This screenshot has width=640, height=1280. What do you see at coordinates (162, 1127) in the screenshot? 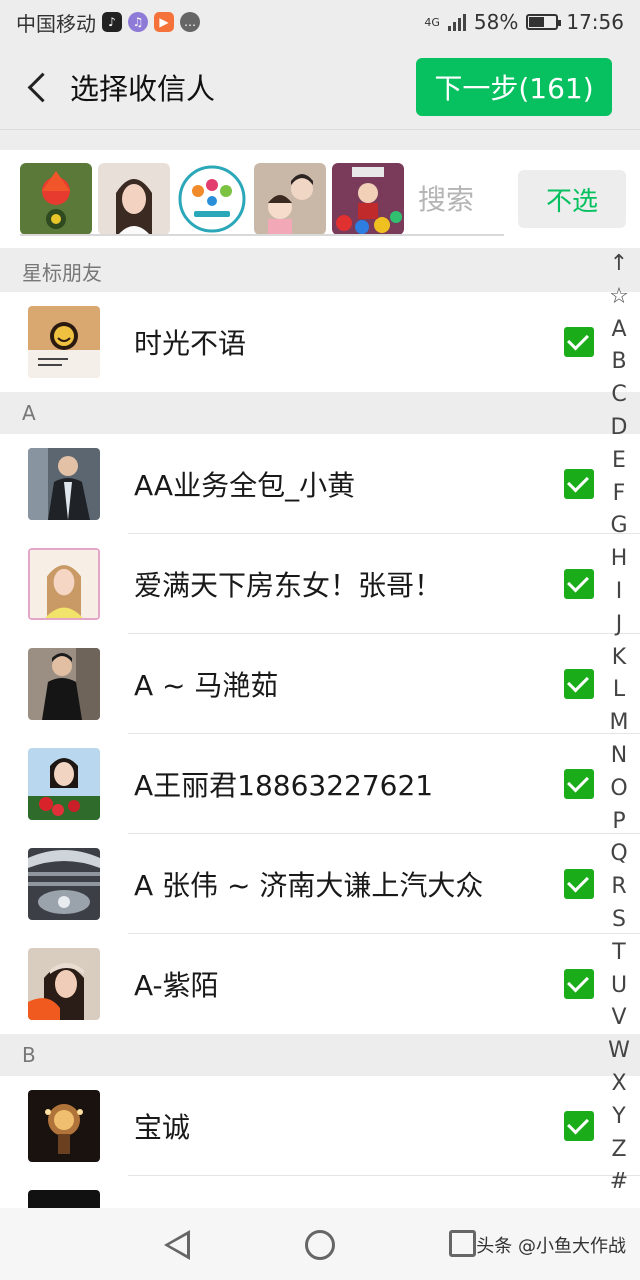
I see `contact-name: 宝诚` at bounding box center [162, 1127].